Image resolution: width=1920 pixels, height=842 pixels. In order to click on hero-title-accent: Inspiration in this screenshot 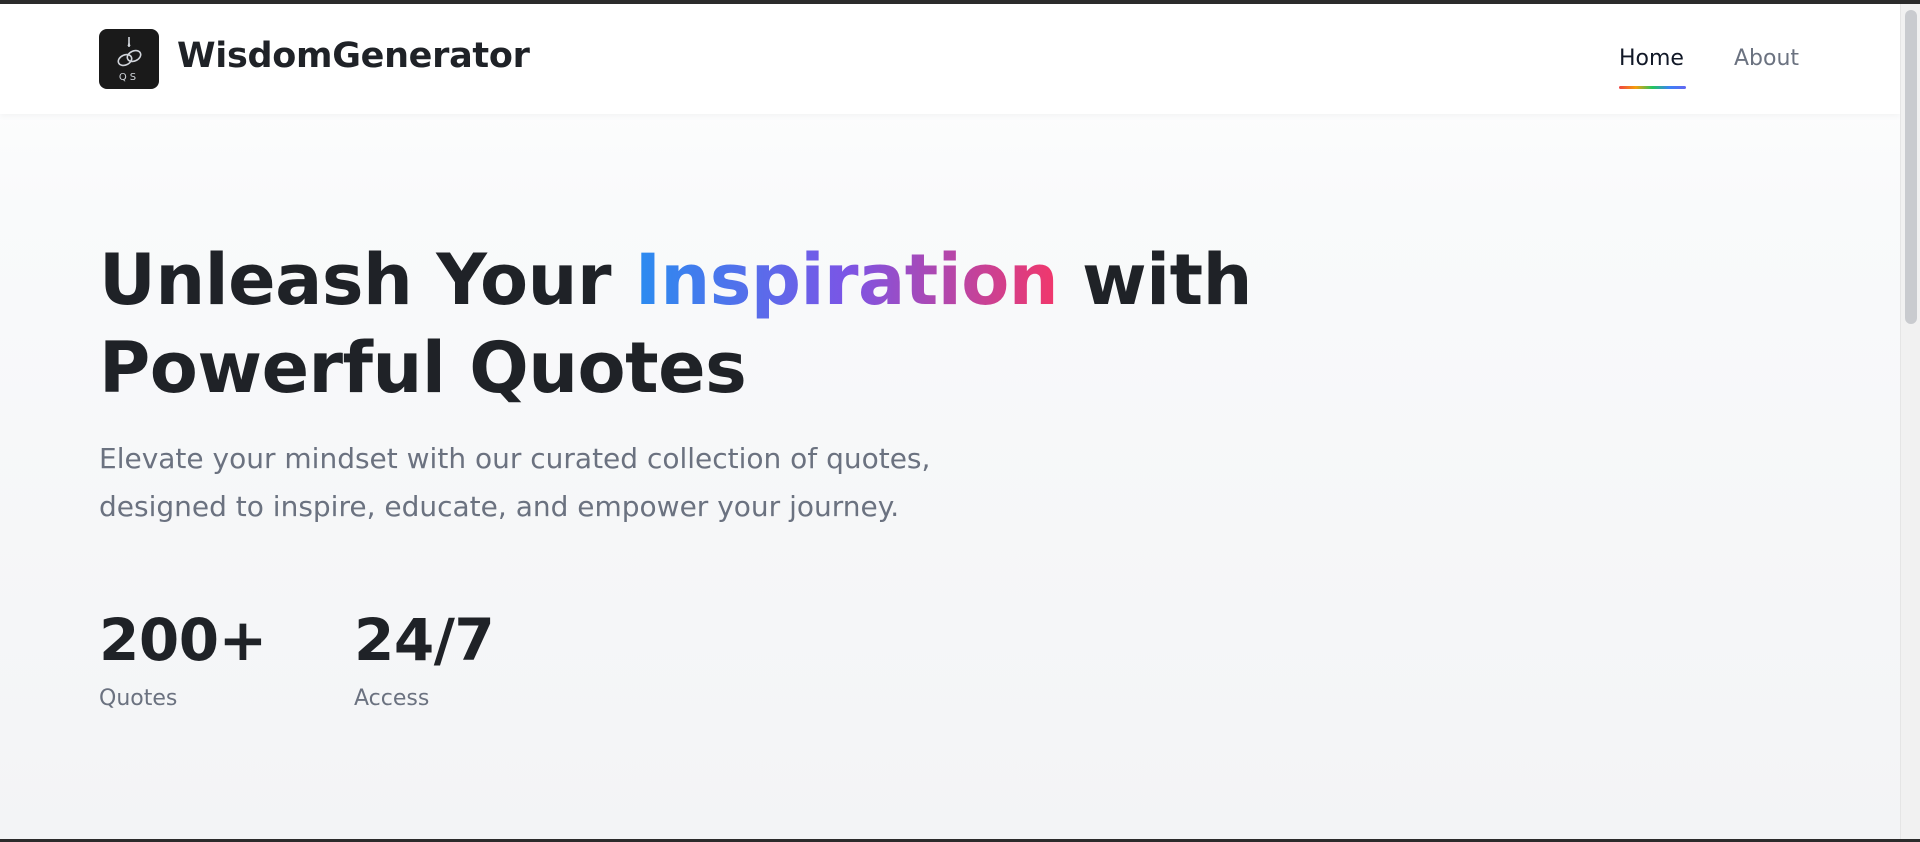, I will do `click(846, 280)`.